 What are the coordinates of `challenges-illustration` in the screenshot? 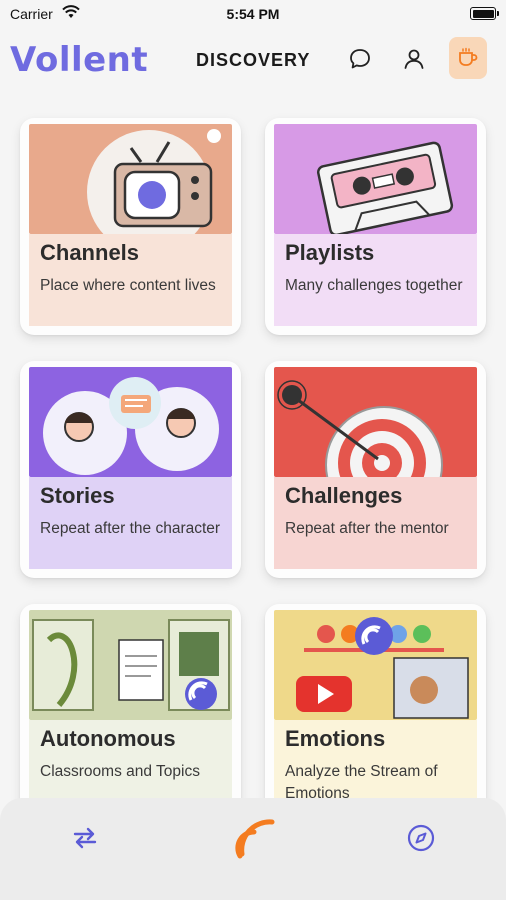 It's located at (375, 422).